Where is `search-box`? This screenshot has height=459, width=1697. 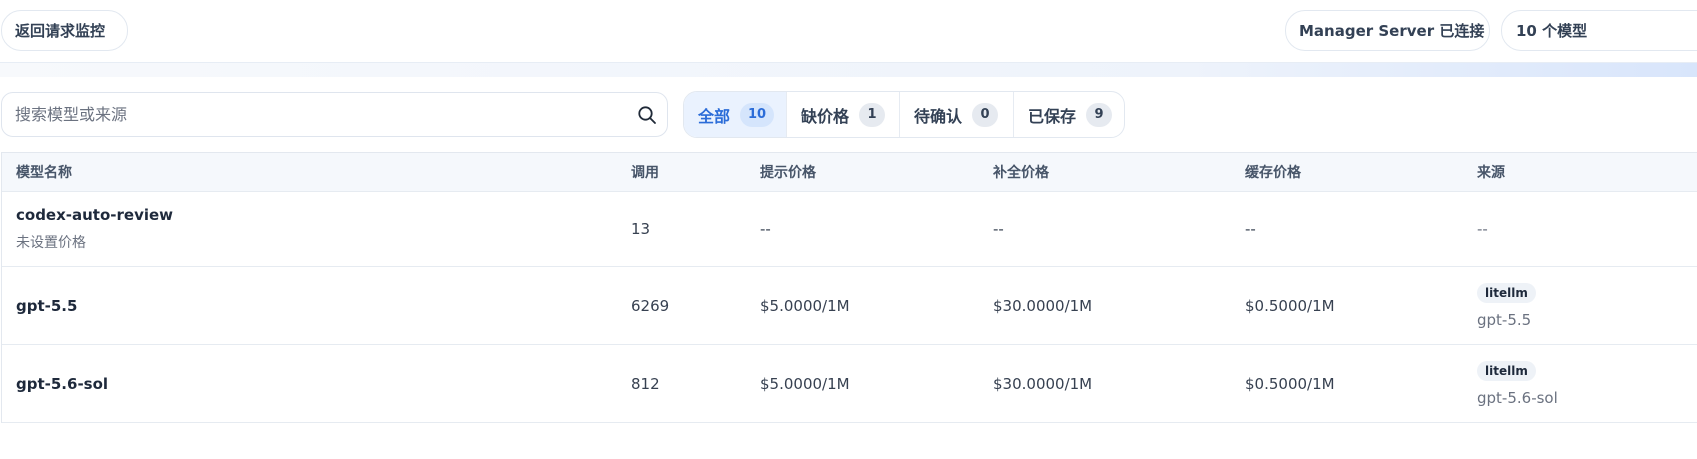 search-box is located at coordinates (334, 114).